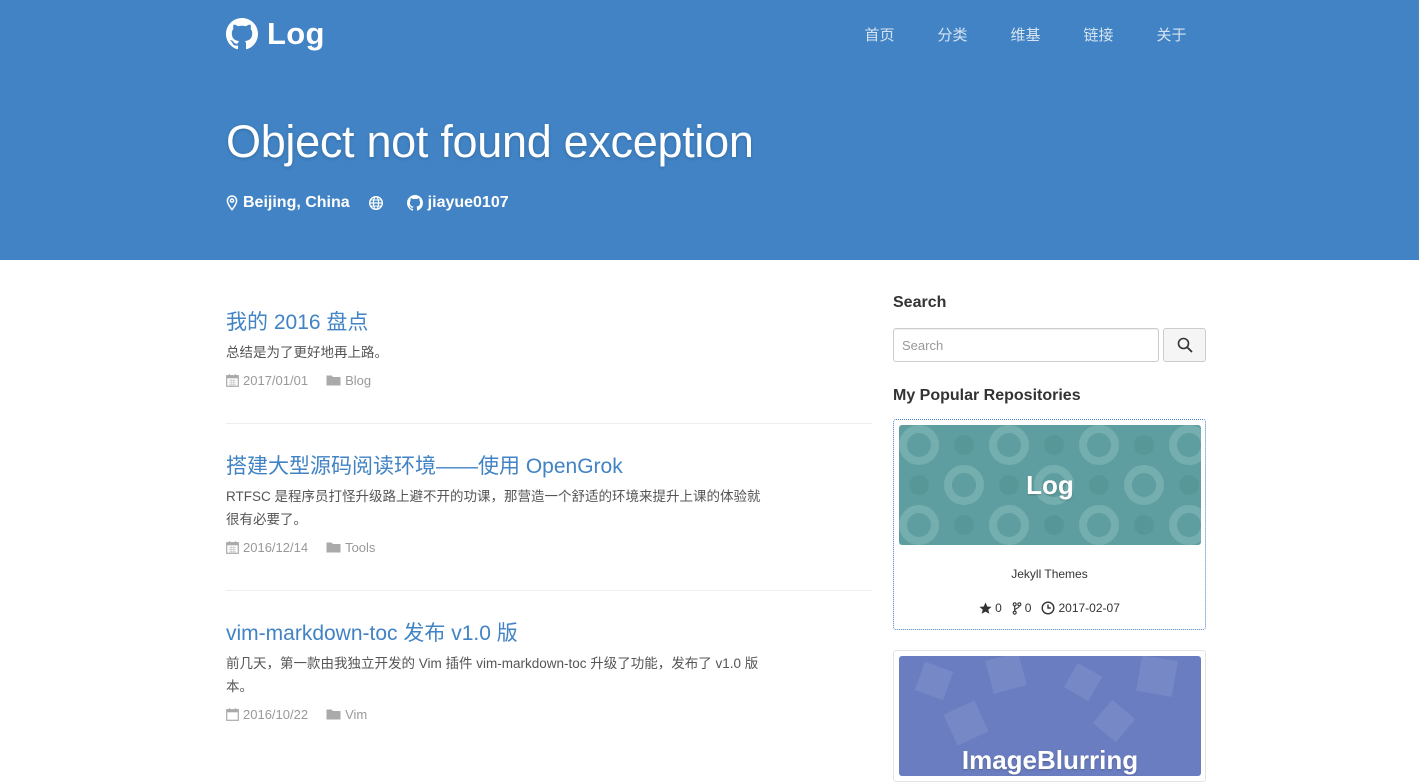 Image resolution: width=1419 pixels, height=782 pixels. What do you see at coordinates (350, 547) in the screenshot?
I see `post-category: Tools` at bounding box center [350, 547].